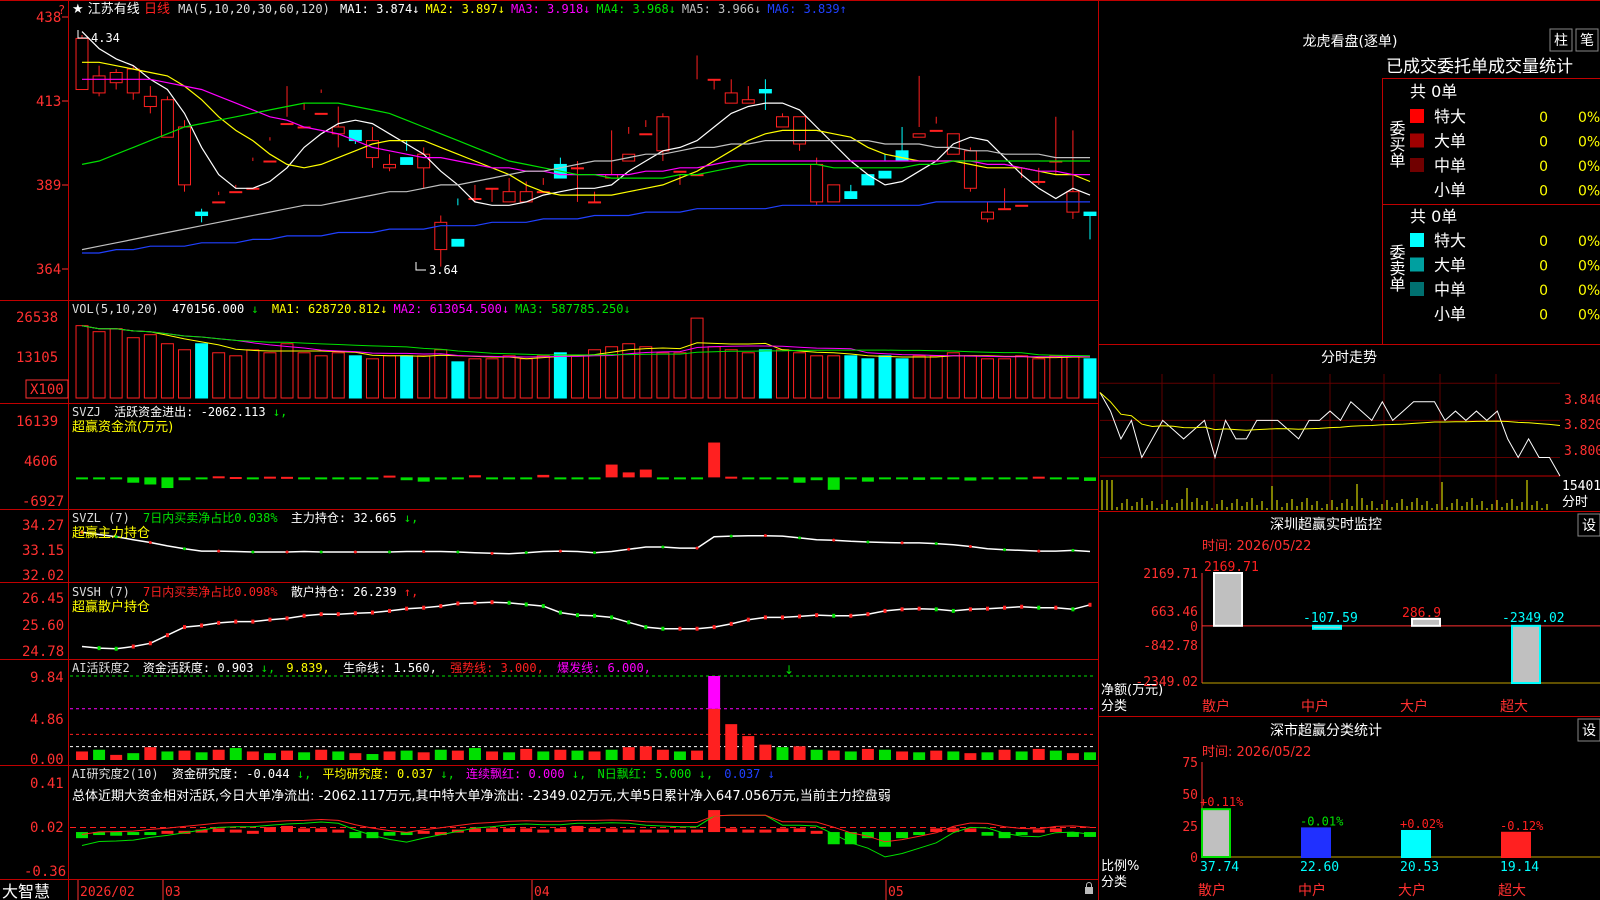 The width and height of the screenshot is (1600, 900). What do you see at coordinates (78, 9) in the screenshot?
I see `star-icon: ★` at bounding box center [78, 9].